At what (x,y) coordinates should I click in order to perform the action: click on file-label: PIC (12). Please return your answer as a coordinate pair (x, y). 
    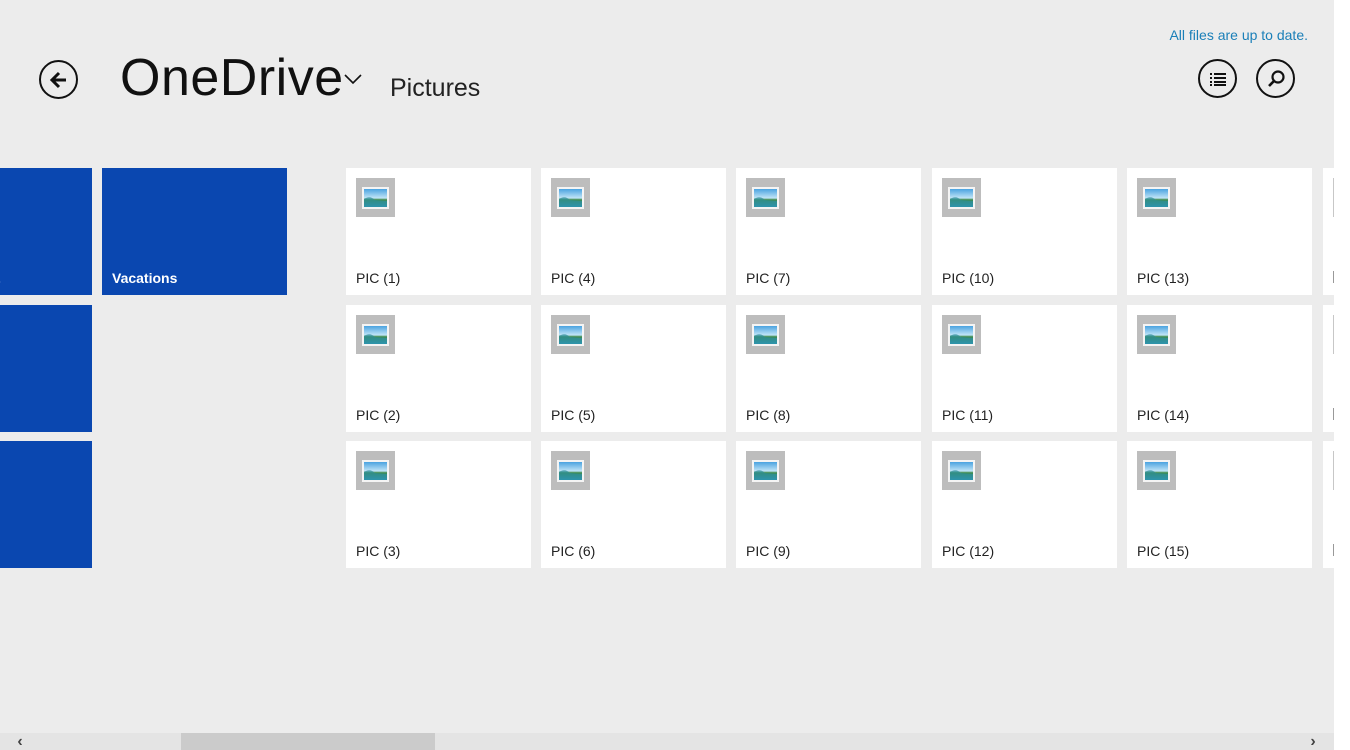
    Looking at the image, I should click on (968, 551).